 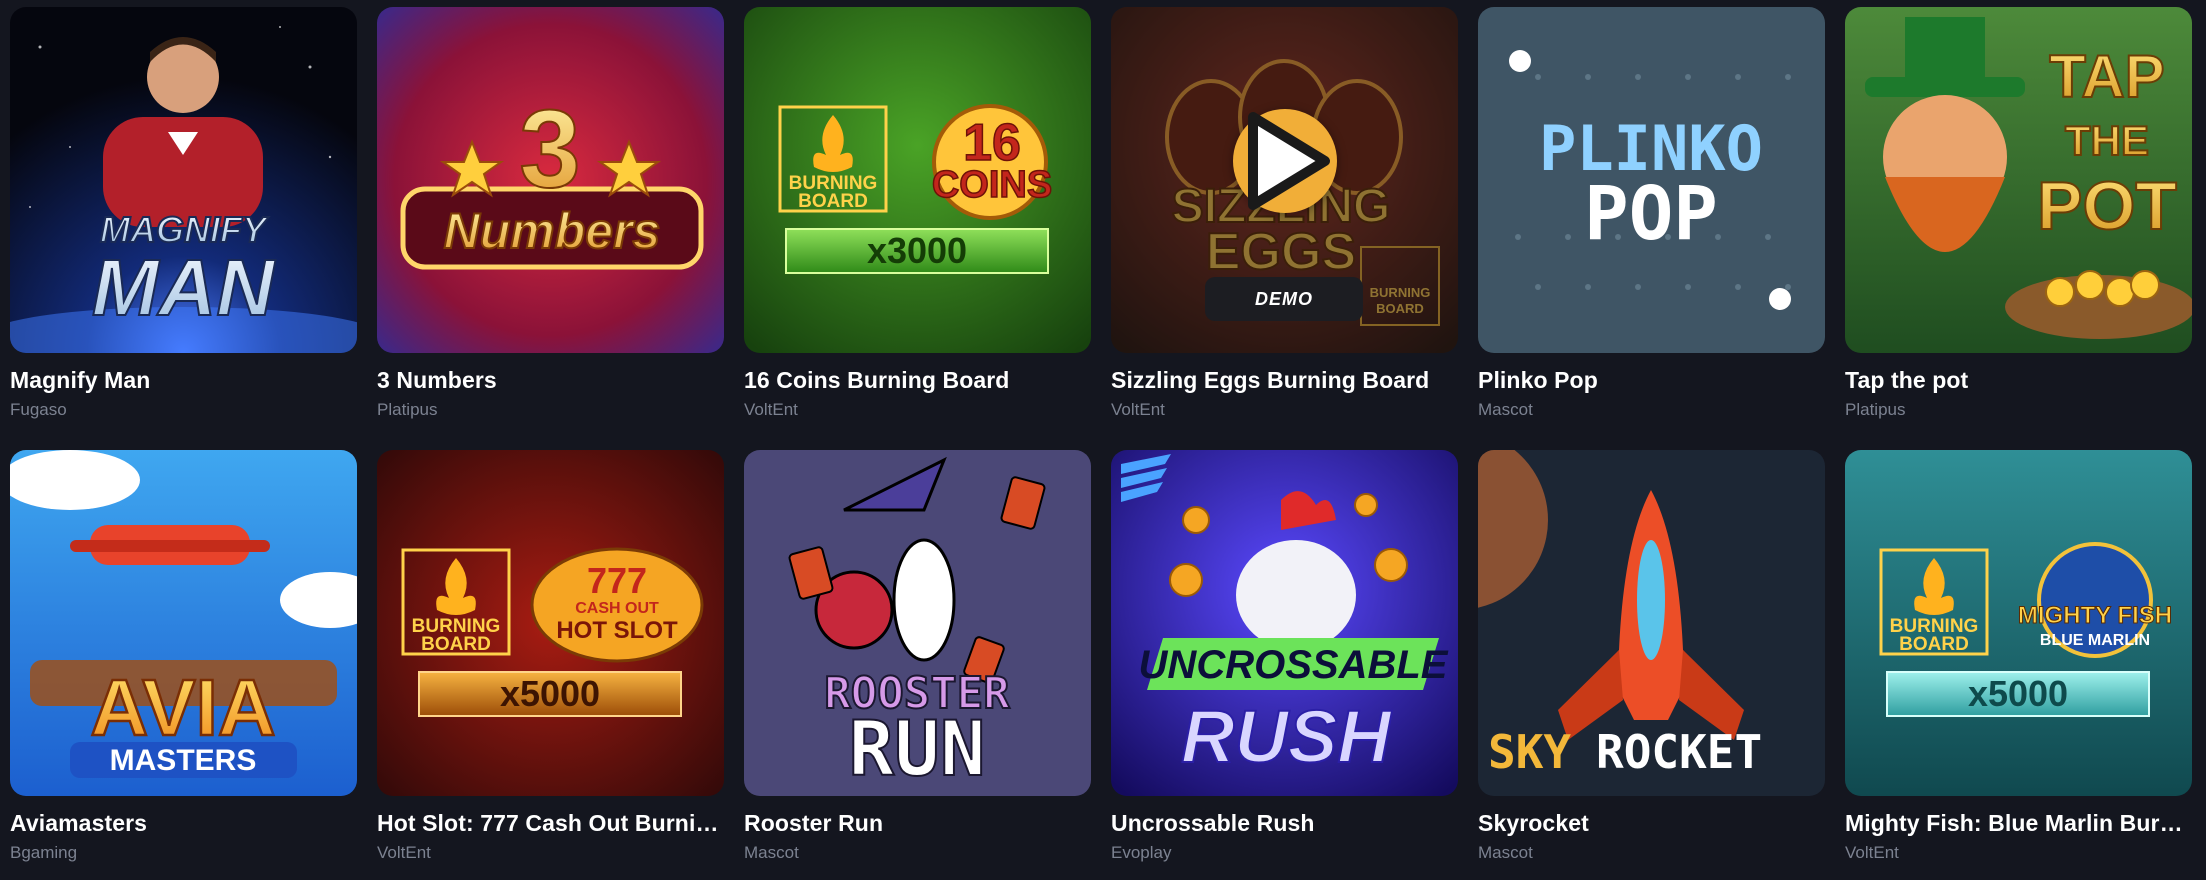 What do you see at coordinates (617, 608) in the screenshot?
I see `svg-text: CASH OUT` at bounding box center [617, 608].